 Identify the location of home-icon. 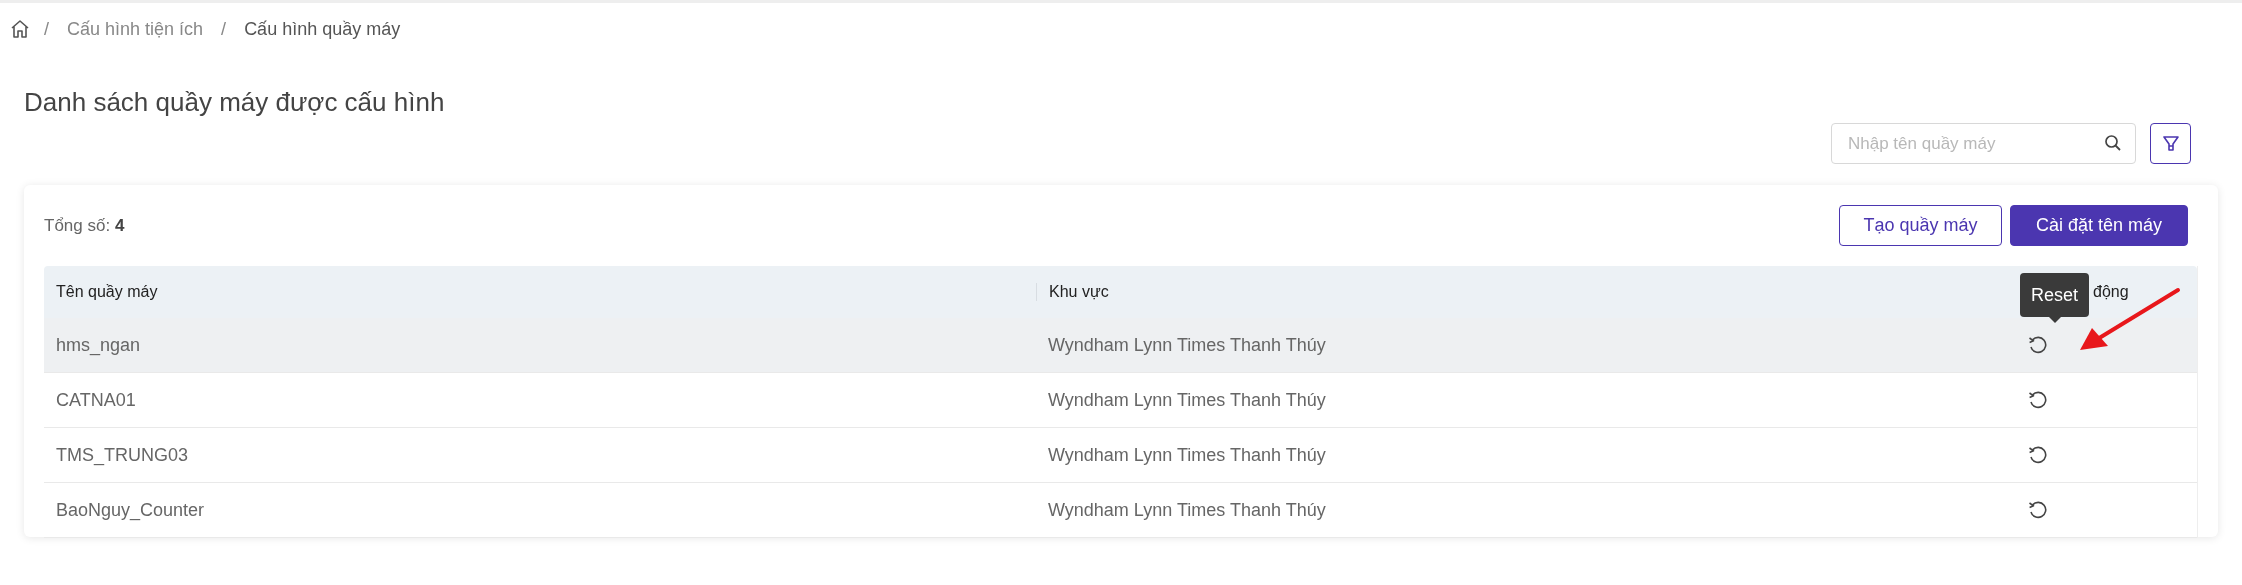
(20, 29).